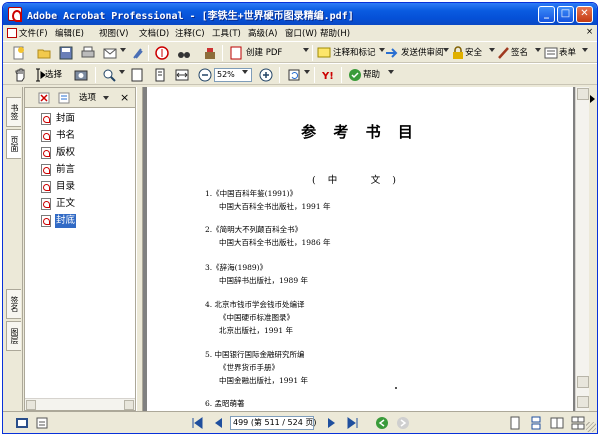 The height and width of the screenshot is (438, 600). I want to click on forms-dropdown-icon, so click(585, 50).